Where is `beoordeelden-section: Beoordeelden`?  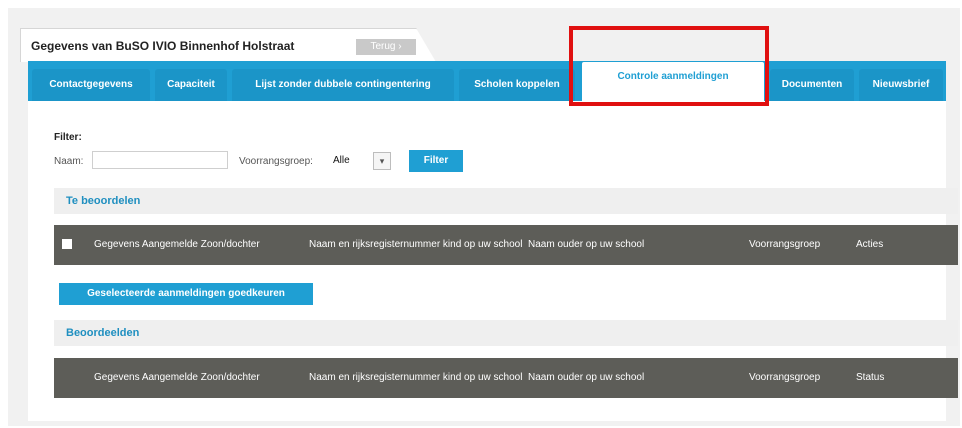 beoordeelden-section: Beoordeelden is located at coordinates (506, 333).